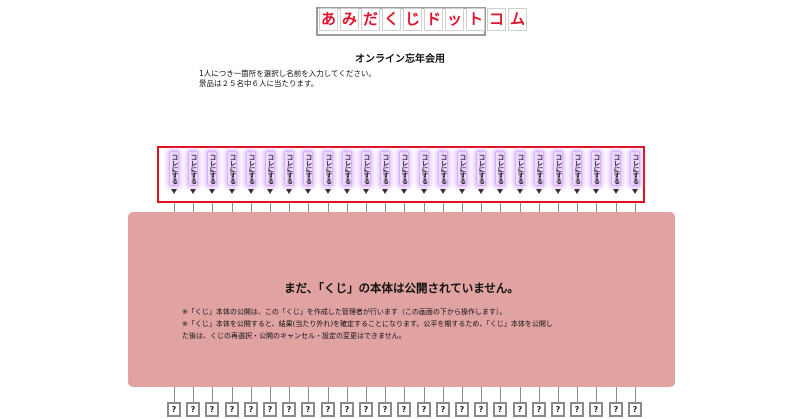 The height and width of the screenshot is (419, 800). I want to click on logo-char: あ, so click(328, 19).